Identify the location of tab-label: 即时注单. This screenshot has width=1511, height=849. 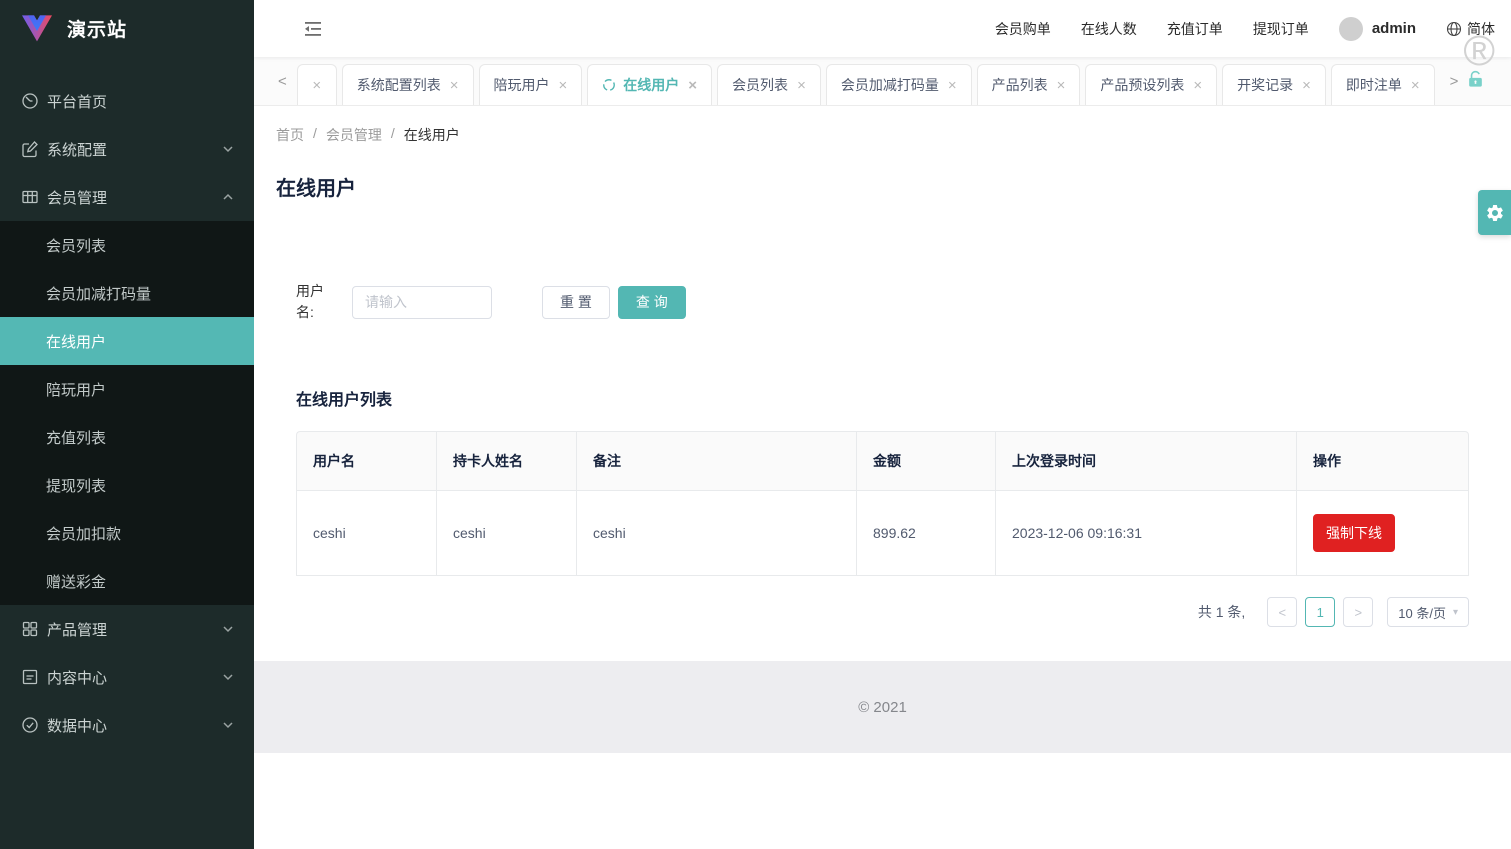
(1373, 85).